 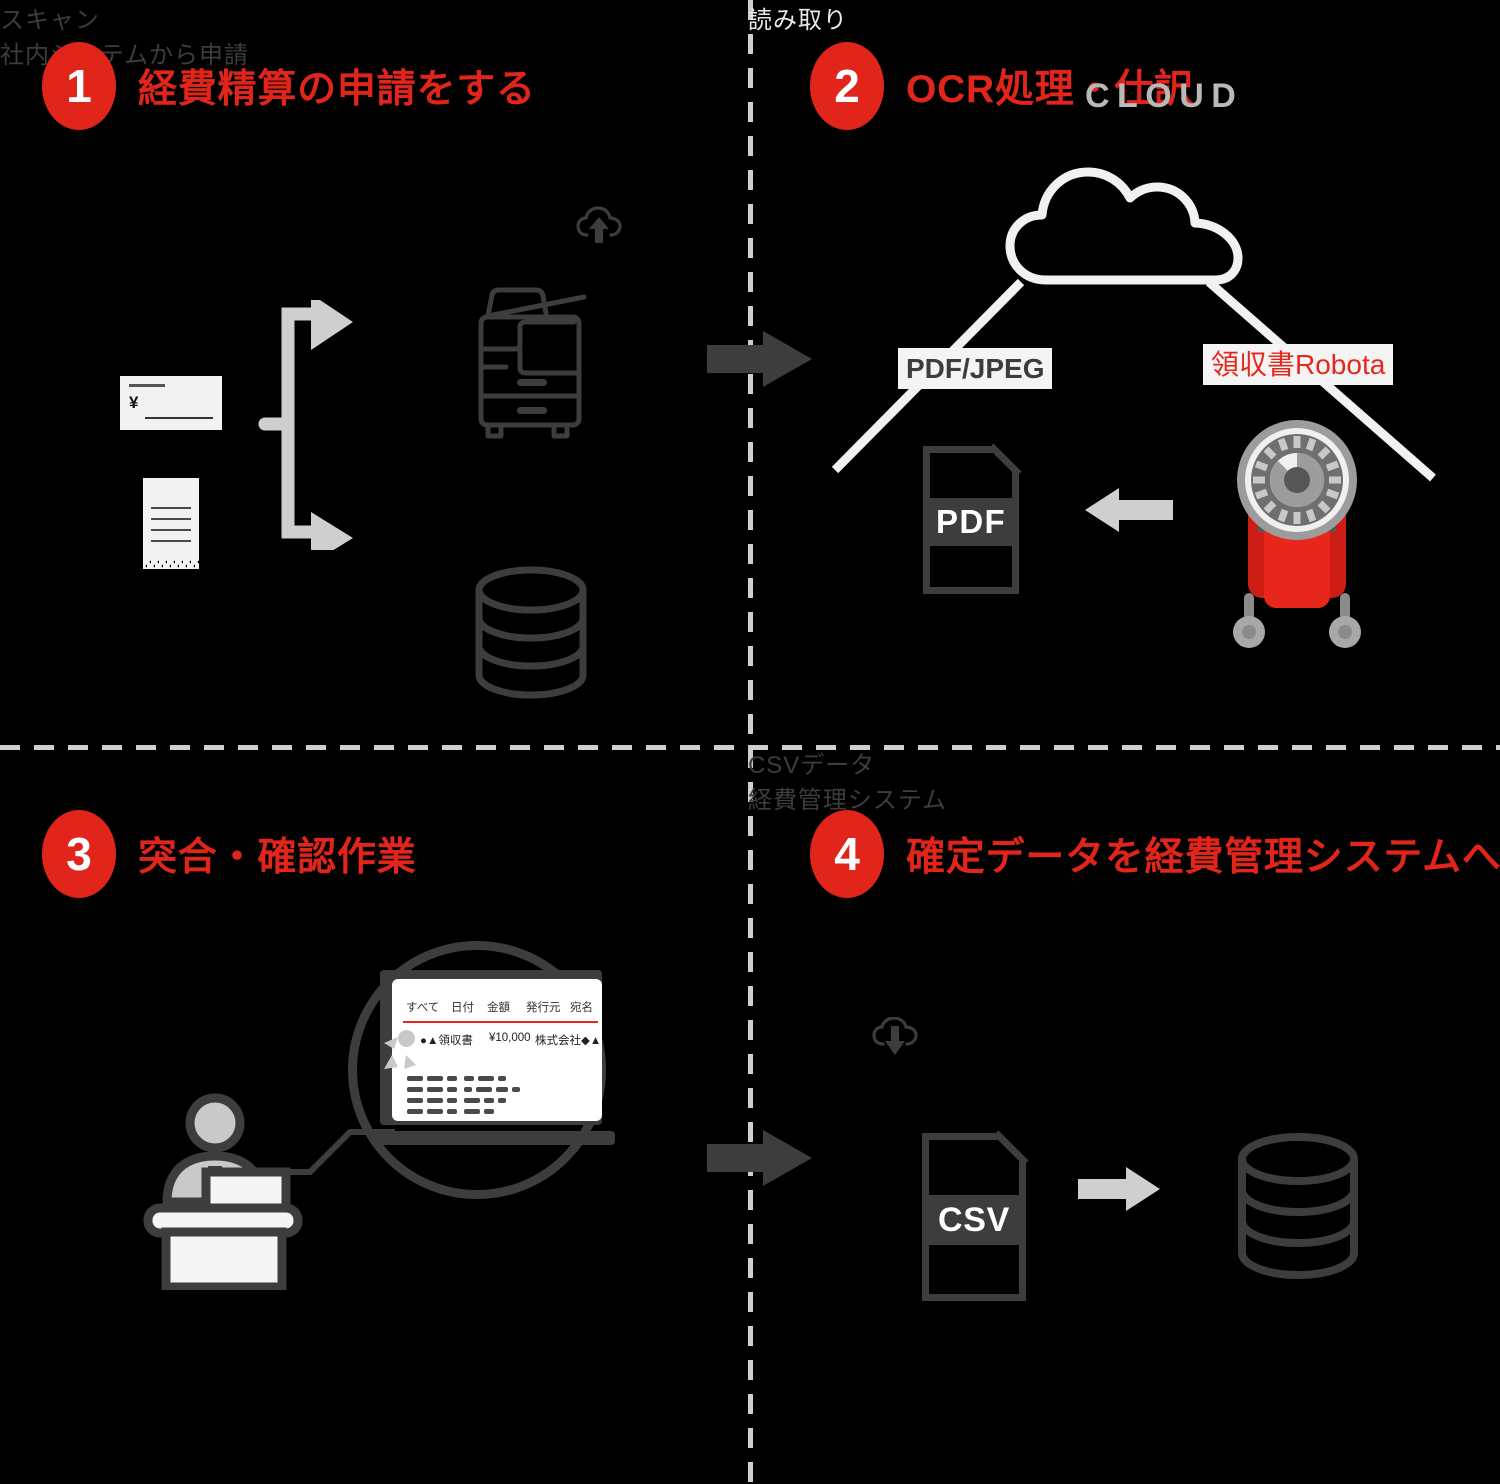 What do you see at coordinates (277, 857) in the screenshot?
I see `panel-3-title: 突合・確認作業` at bounding box center [277, 857].